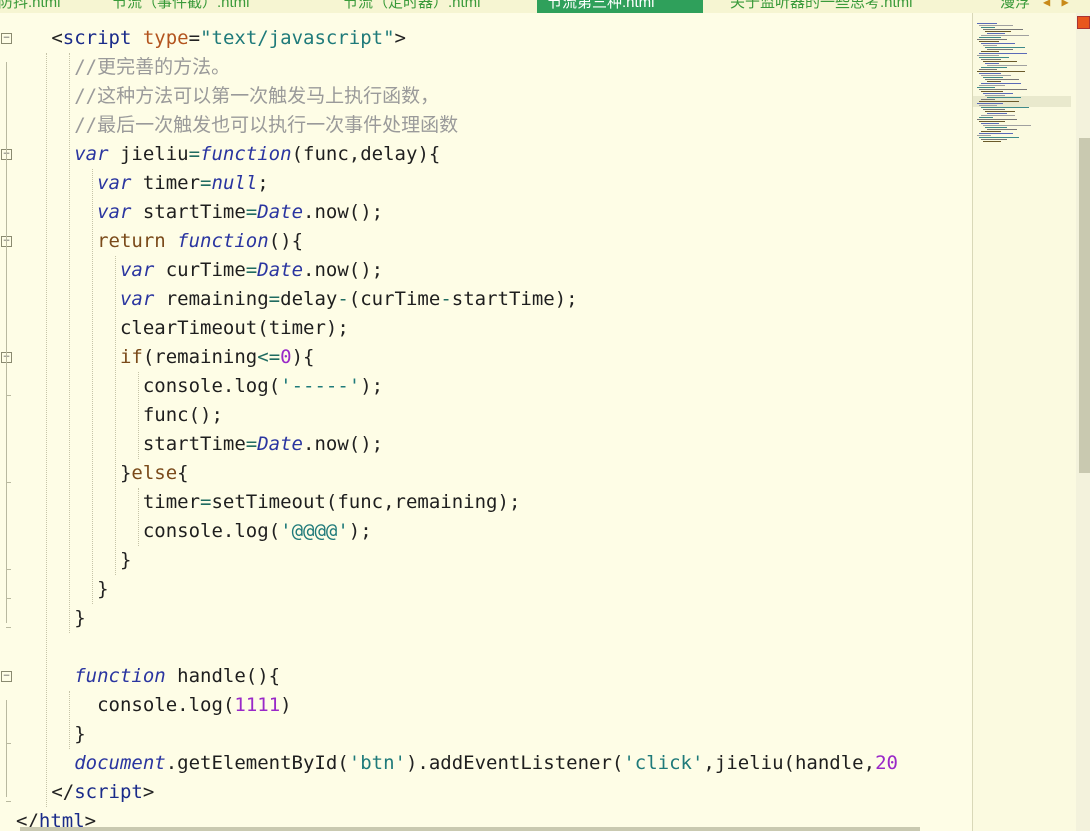 The image size is (1090, 831). I want to click on code-line: }else{, so click(154, 473).